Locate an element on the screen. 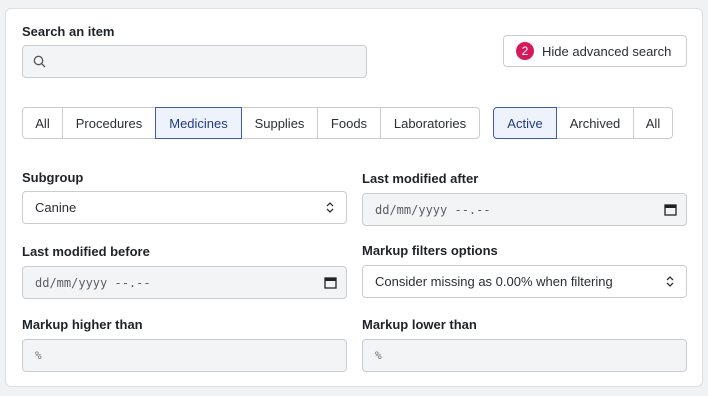  markup-higher-label: Markup higher than is located at coordinates (82, 324).